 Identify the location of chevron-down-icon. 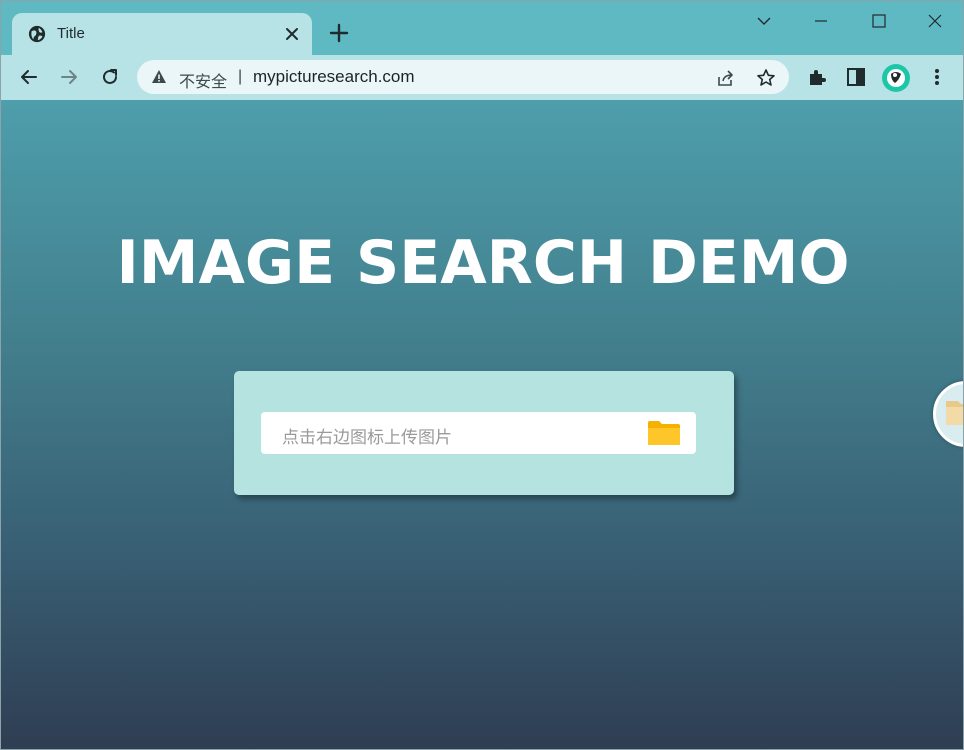
(764, 21).